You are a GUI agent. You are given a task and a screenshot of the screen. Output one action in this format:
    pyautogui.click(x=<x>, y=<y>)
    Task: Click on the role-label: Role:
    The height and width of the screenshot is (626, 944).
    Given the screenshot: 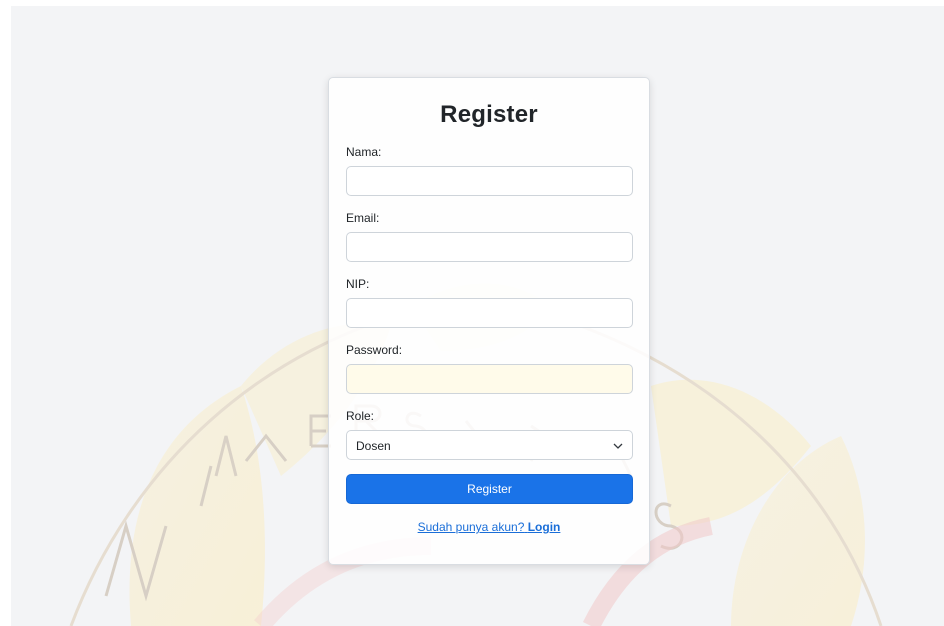 What is the action you would take?
    pyautogui.click(x=360, y=416)
    